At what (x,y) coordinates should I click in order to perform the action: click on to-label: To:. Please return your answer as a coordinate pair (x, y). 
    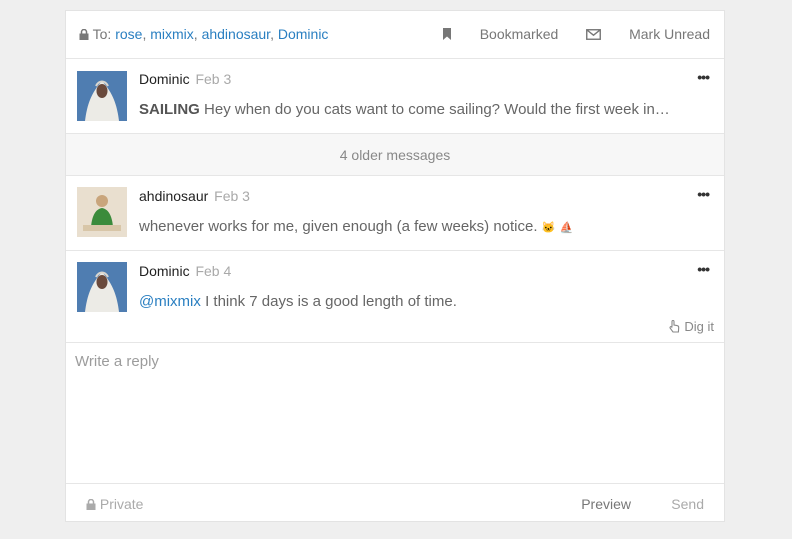
    Looking at the image, I should click on (102, 34).